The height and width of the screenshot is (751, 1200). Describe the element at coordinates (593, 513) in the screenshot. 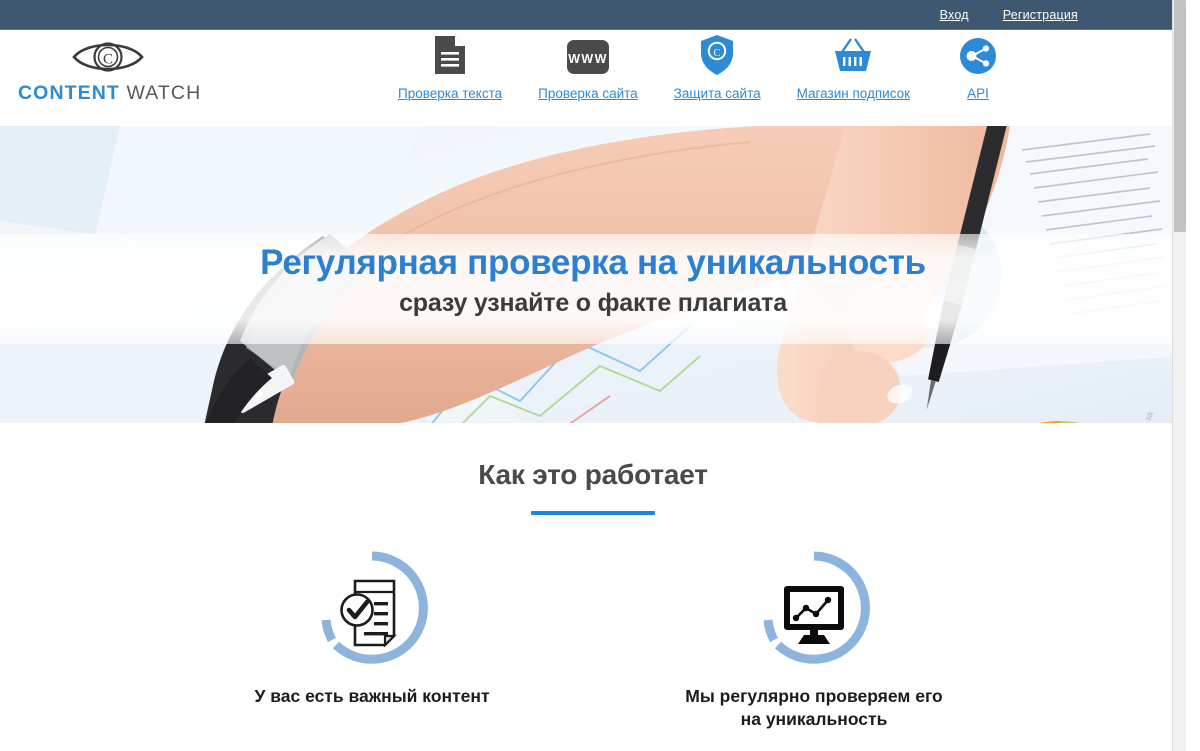

I see `title-underline-rule` at that location.